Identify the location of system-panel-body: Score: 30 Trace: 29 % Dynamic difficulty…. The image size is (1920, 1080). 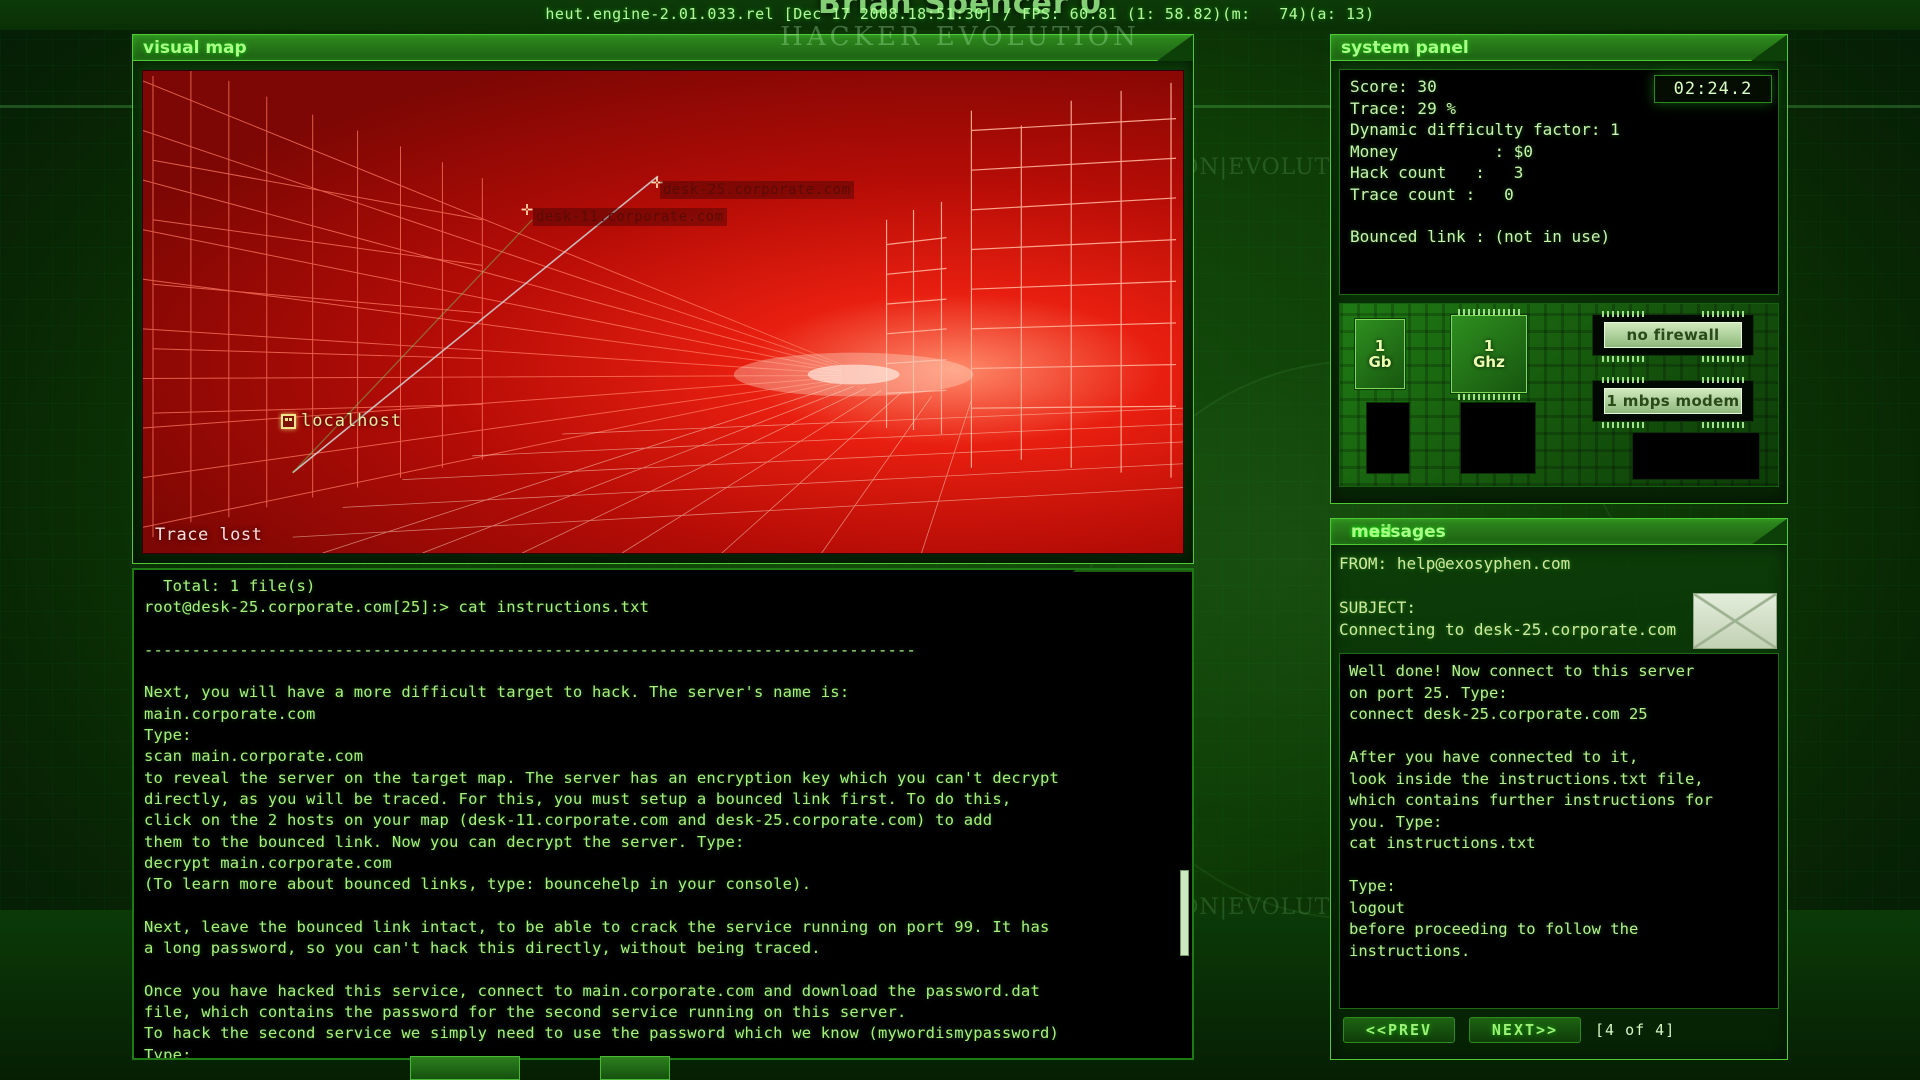
(1559, 282).